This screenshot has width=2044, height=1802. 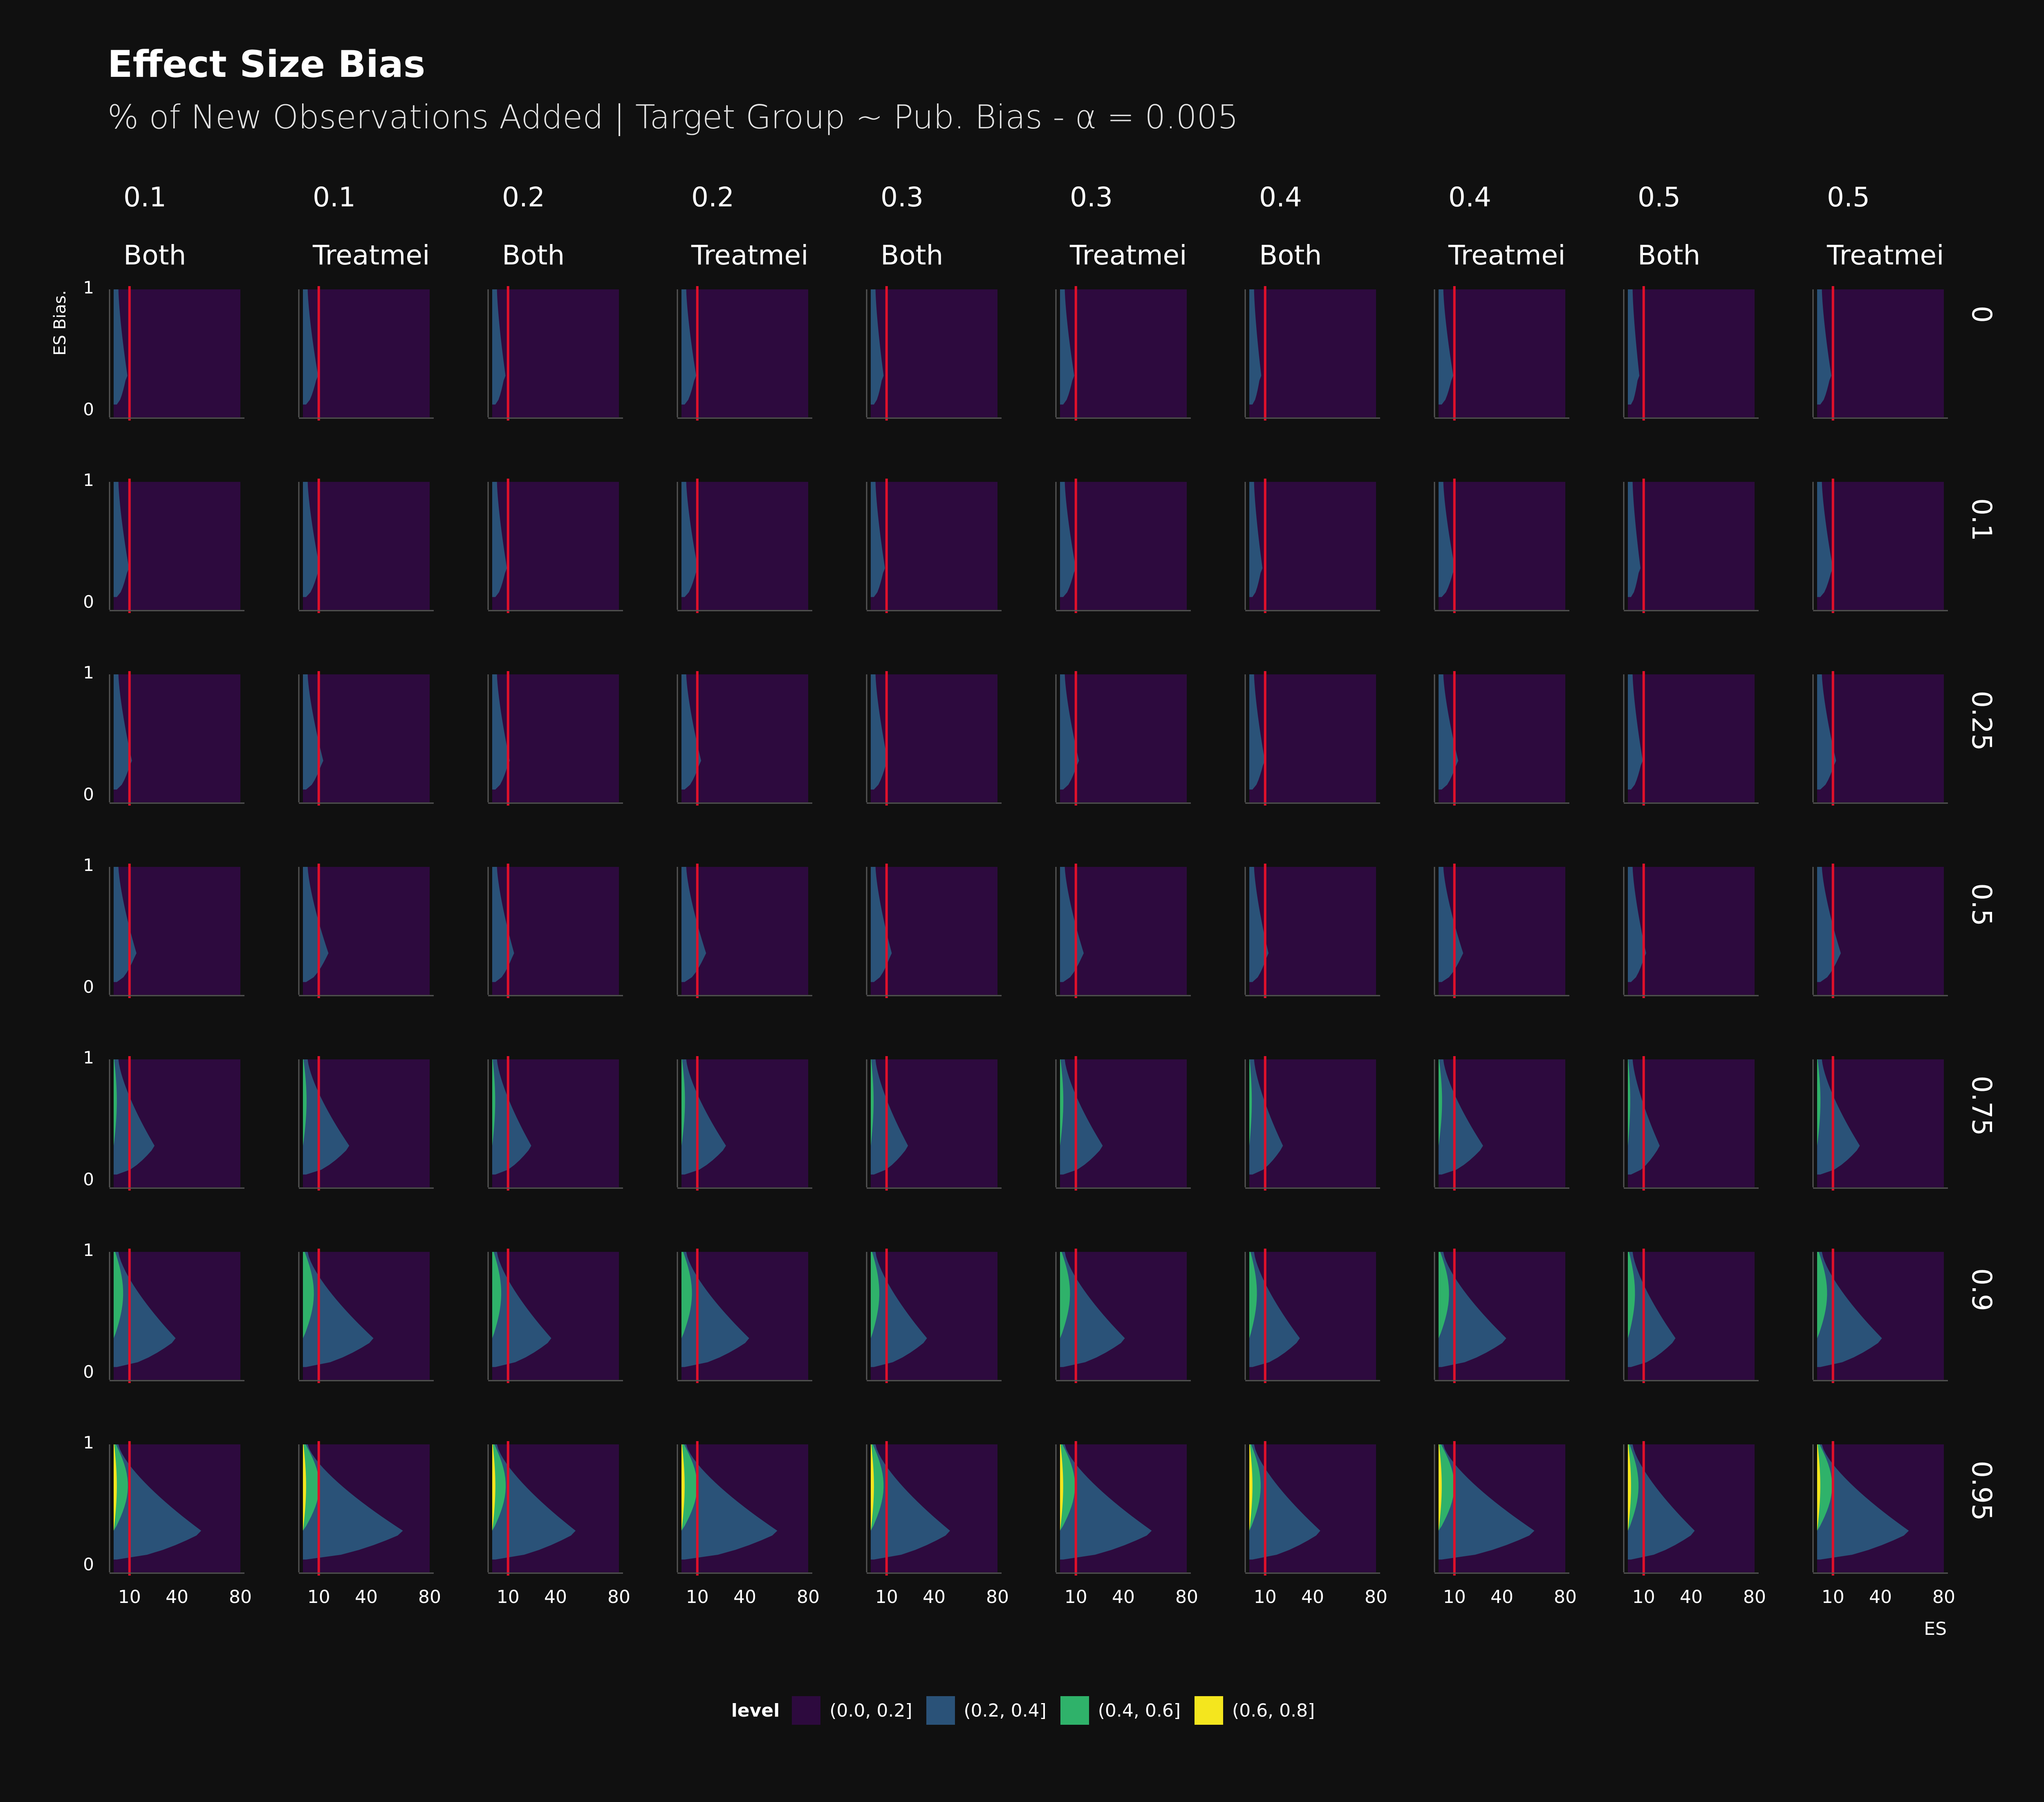 What do you see at coordinates (1981, 519) in the screenshot?
I see `row-facet-label: 0.1` at bounding box center [1981, 519].